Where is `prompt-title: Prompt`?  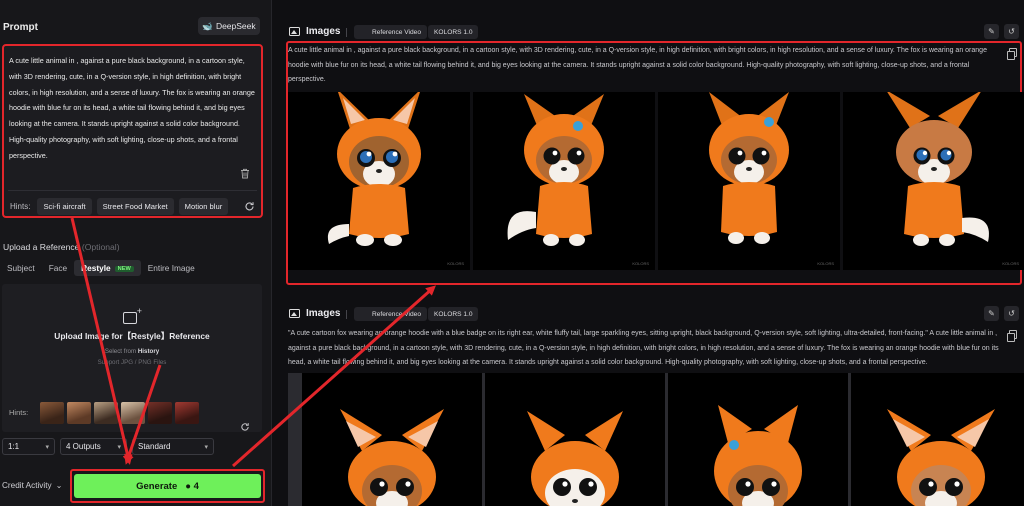
prompt-title: Prompt is located at coordinates (20, 27).